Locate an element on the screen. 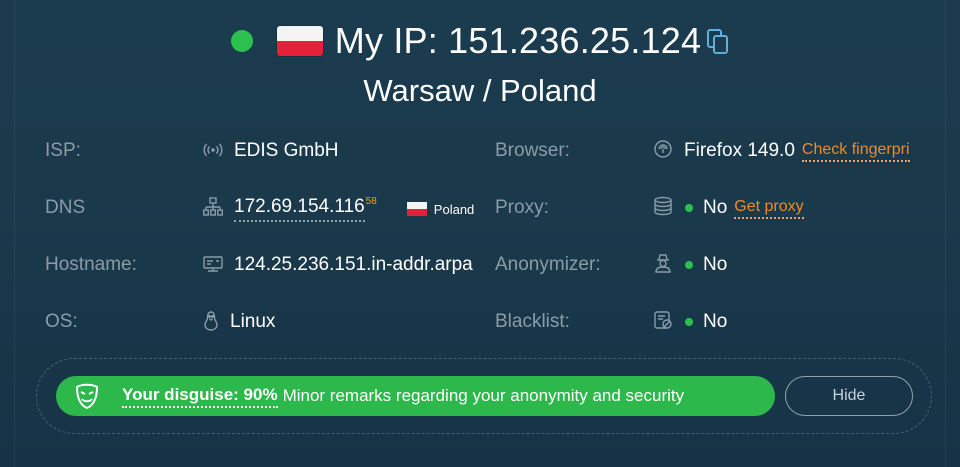 This screenshot has height=467, width=960. network-icon is located at coordinates (213, 207).